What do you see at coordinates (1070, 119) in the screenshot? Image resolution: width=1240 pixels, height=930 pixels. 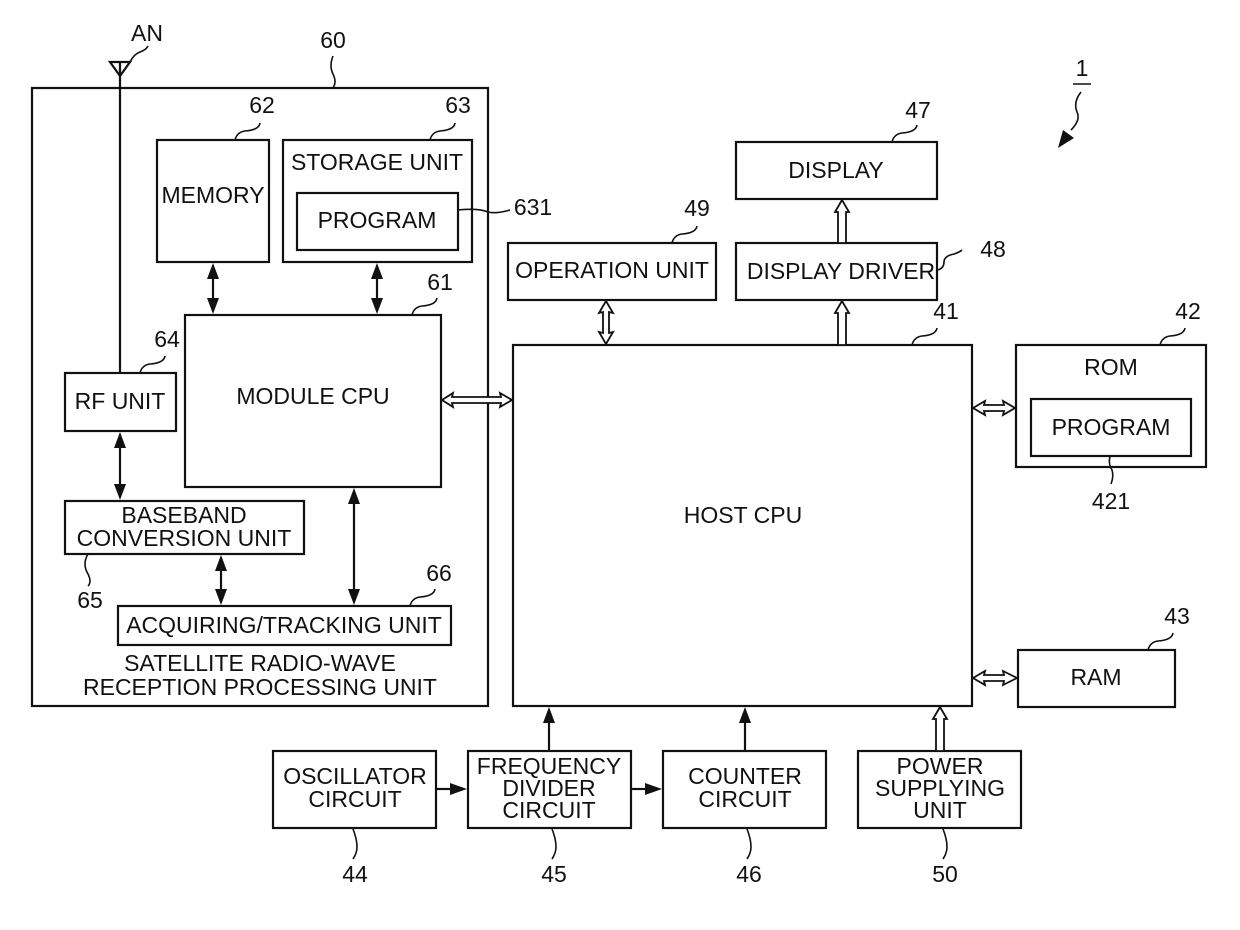 I see `figure-ref-arrow-icon` at bounding box center [1070, 119].